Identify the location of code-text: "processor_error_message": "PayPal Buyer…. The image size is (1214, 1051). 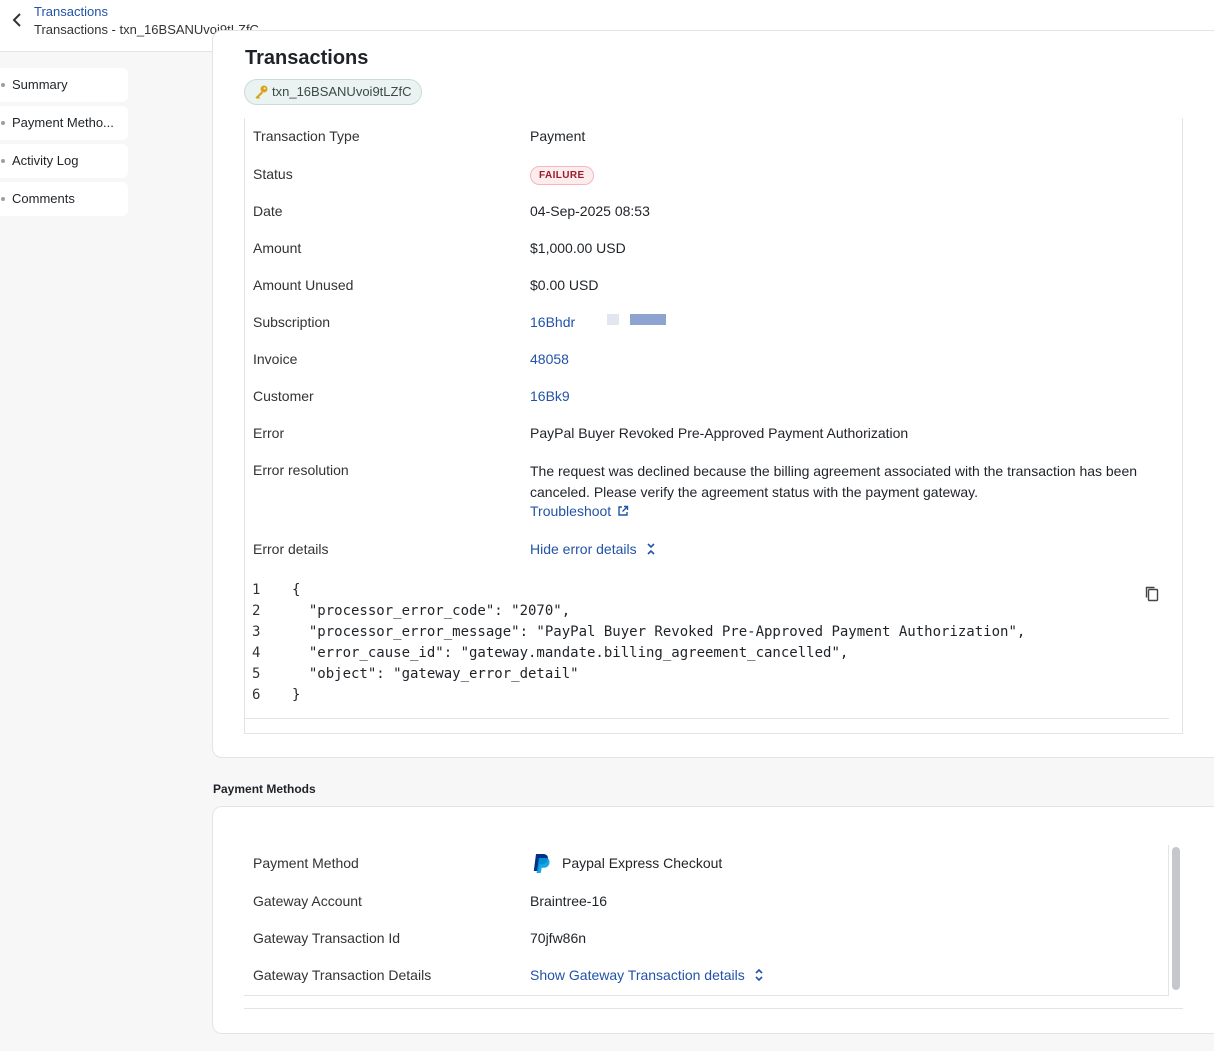
(659, 632).